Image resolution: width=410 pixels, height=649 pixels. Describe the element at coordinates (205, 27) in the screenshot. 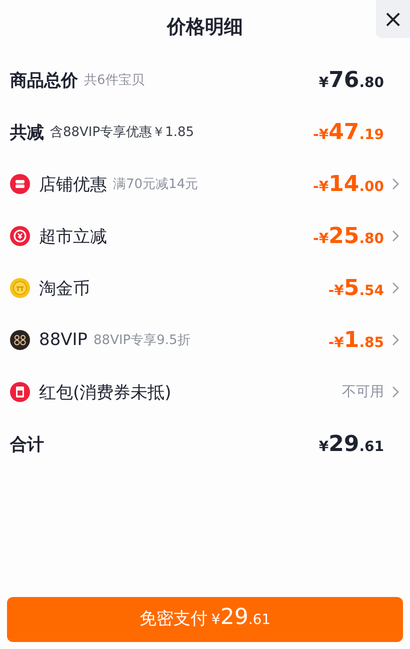

I see `dialog-title: 价格明细` at that location.